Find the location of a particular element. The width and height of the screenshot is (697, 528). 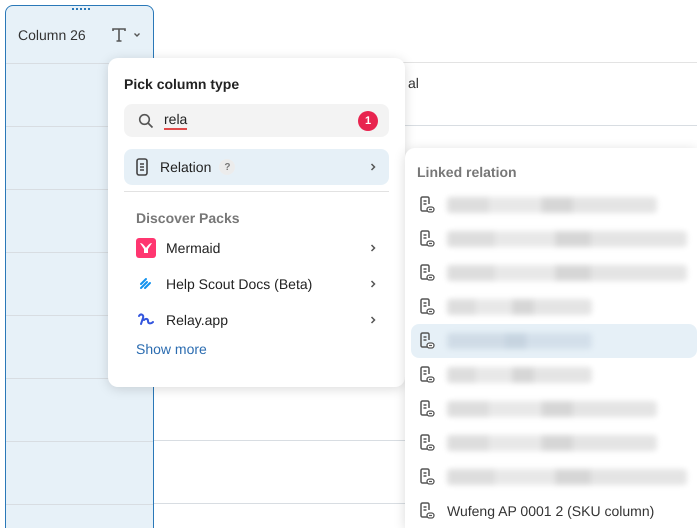

chevron-down-icon is located at coordinates (137, 35).